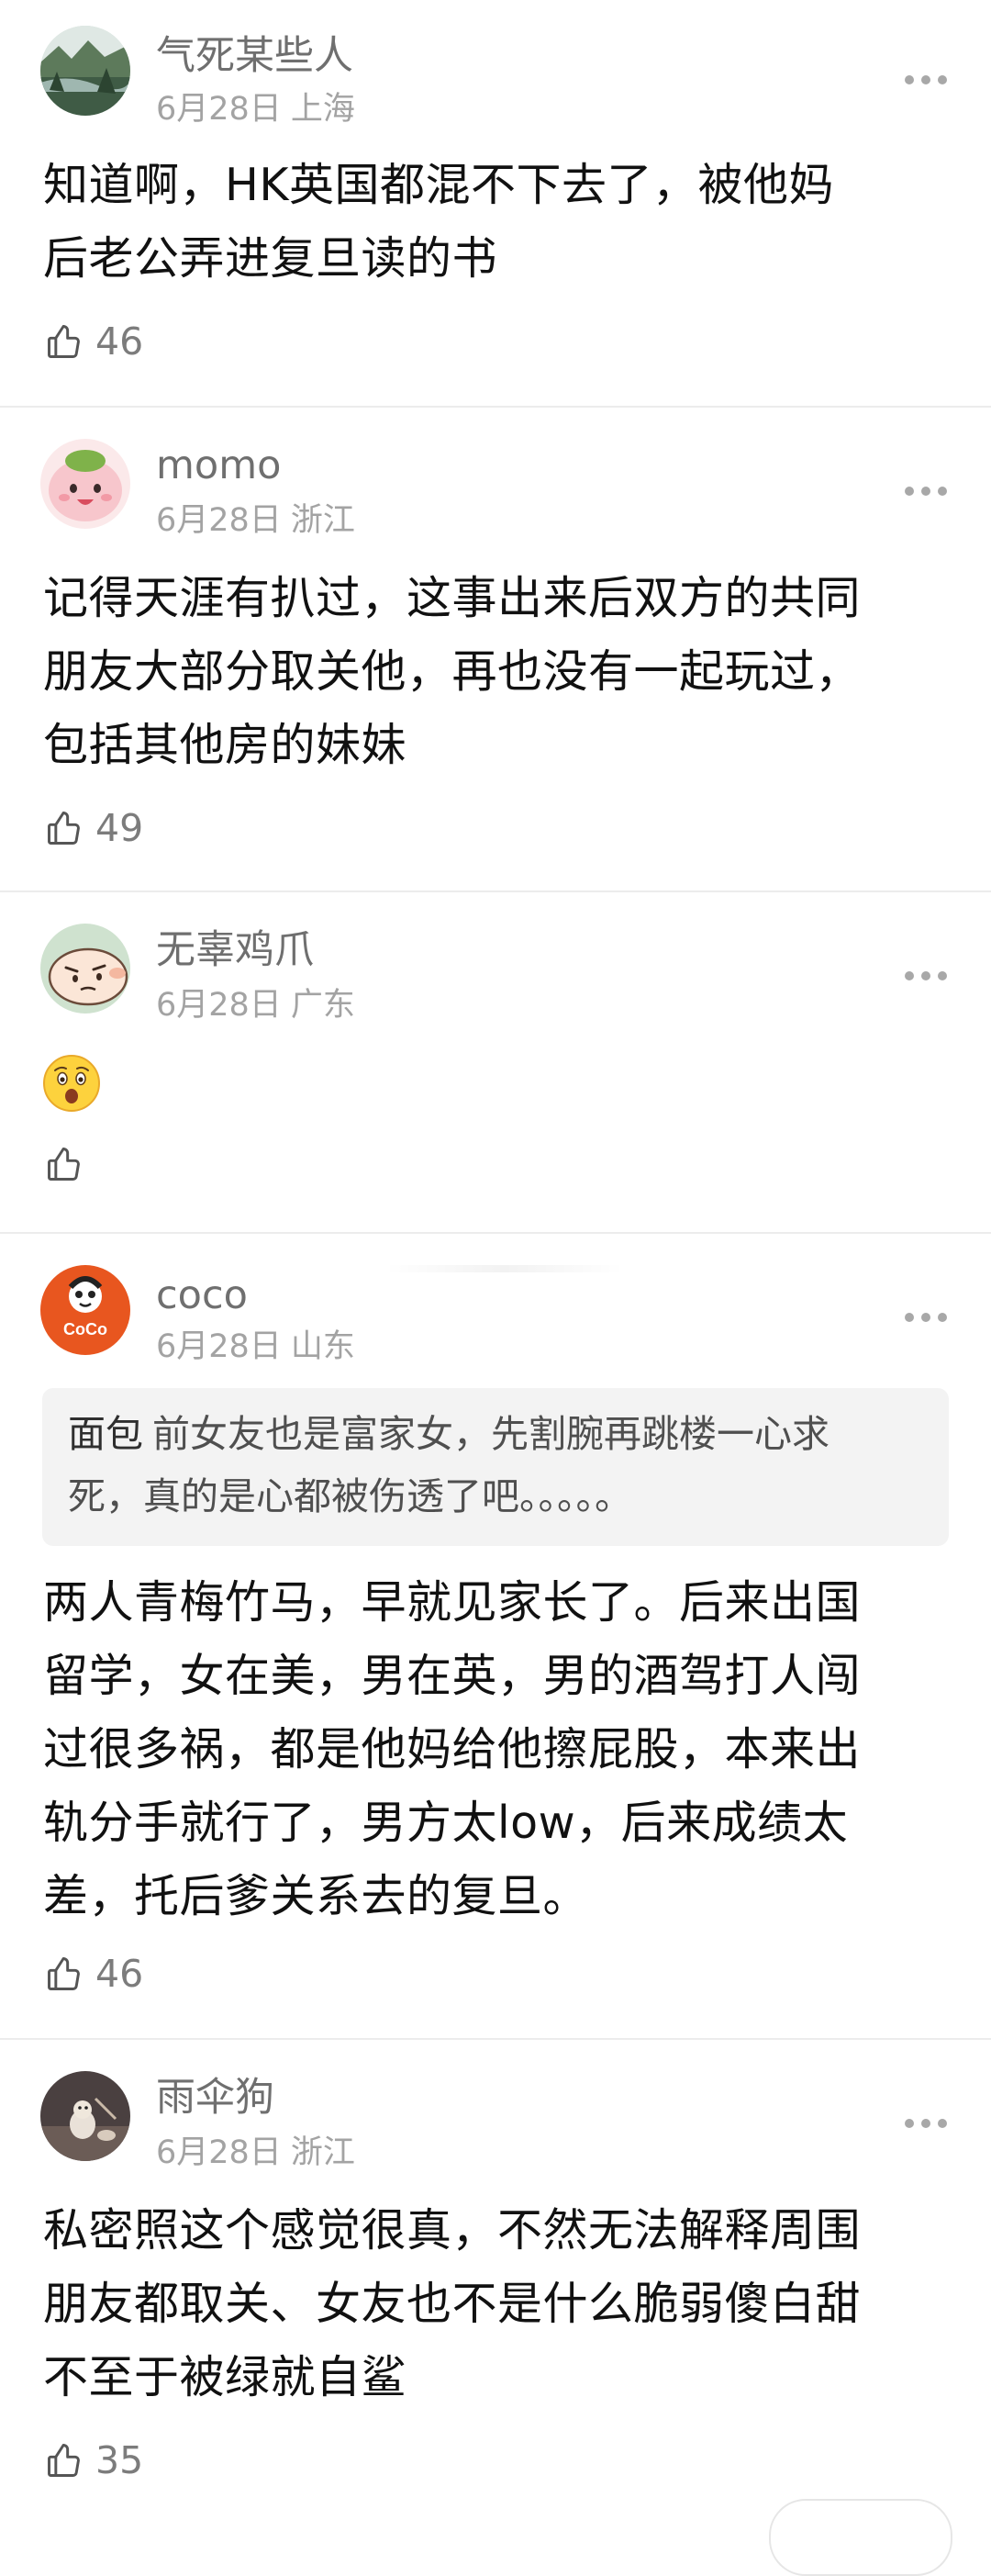  What do you see at coordinates (449, 1465) in the screenshot?
I see `quoted-reply-body: 前女友也是富家女，先割腕再跳楼一心求 死，真的是心都被伤透了吧。。。。。` at bounding box center [449, 1465].